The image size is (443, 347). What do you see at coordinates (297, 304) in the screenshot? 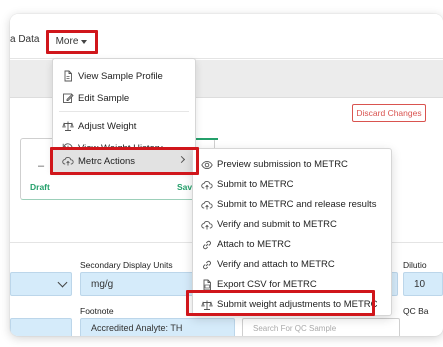
I see `submenu-item-label: Submit weight adjustments to METRC` at bounding box center [297, 304].